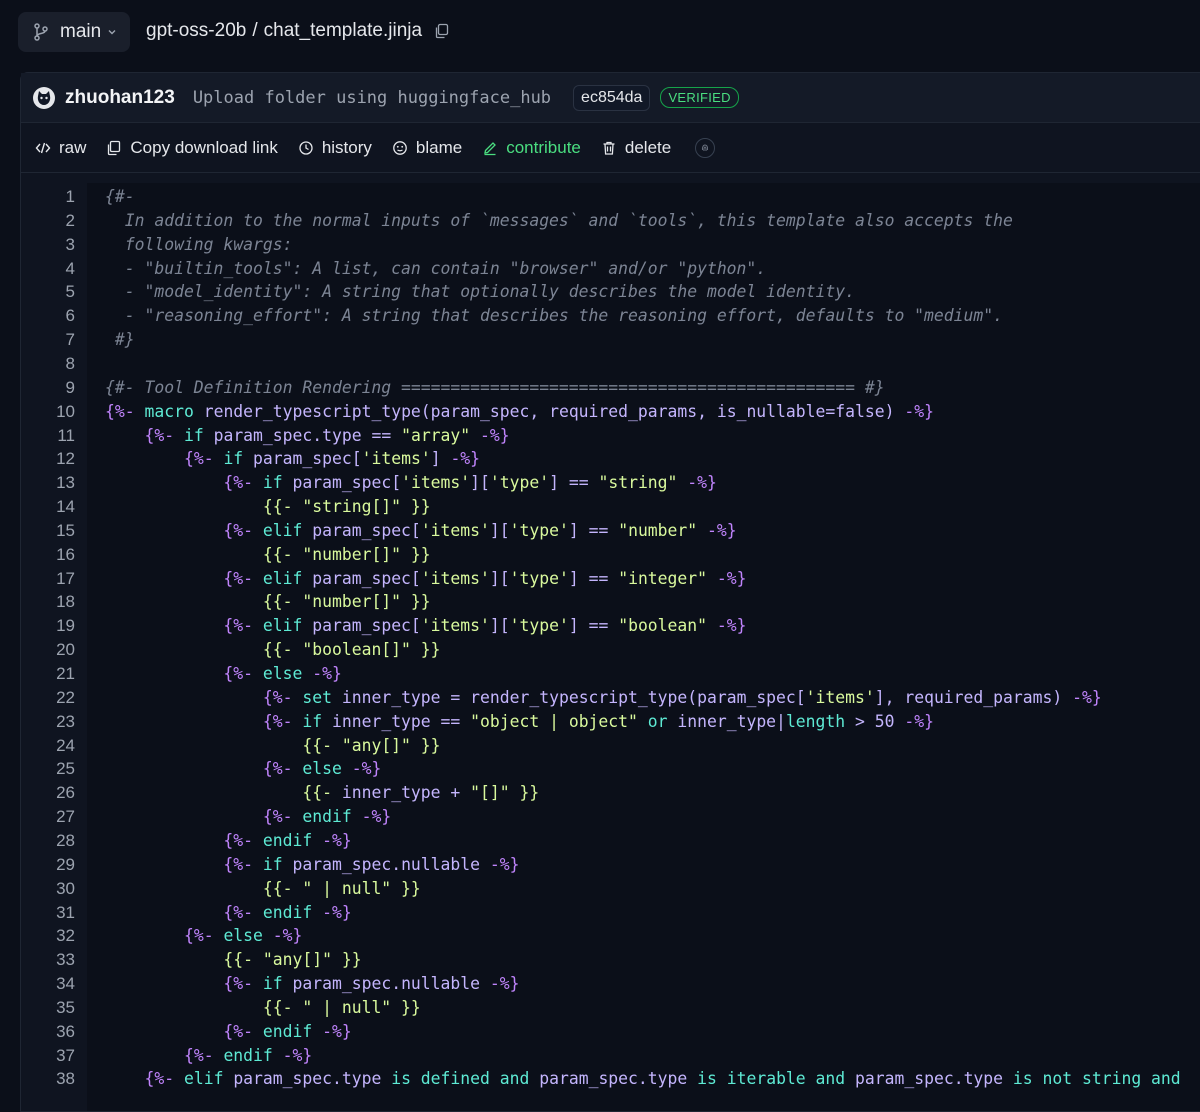 The height and width of the screenshot is (1112, 1200). What do you see at coordinates (199, 244) in the screenshot?
I see `code-token: following kwargs:` at bounding box center [199, 244].